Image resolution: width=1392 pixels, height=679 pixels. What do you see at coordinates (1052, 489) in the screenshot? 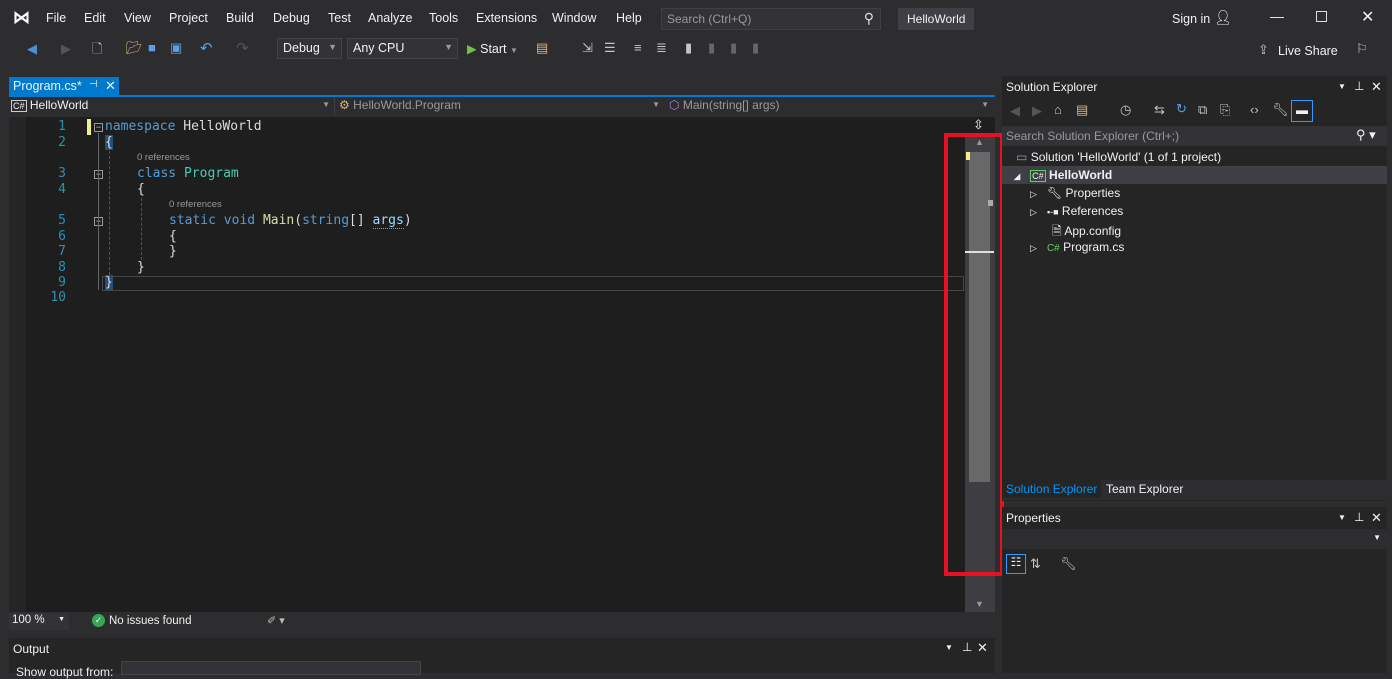
I see `tab-solution-explorer: Solution Explorer` at bounding box center [1052, 489].